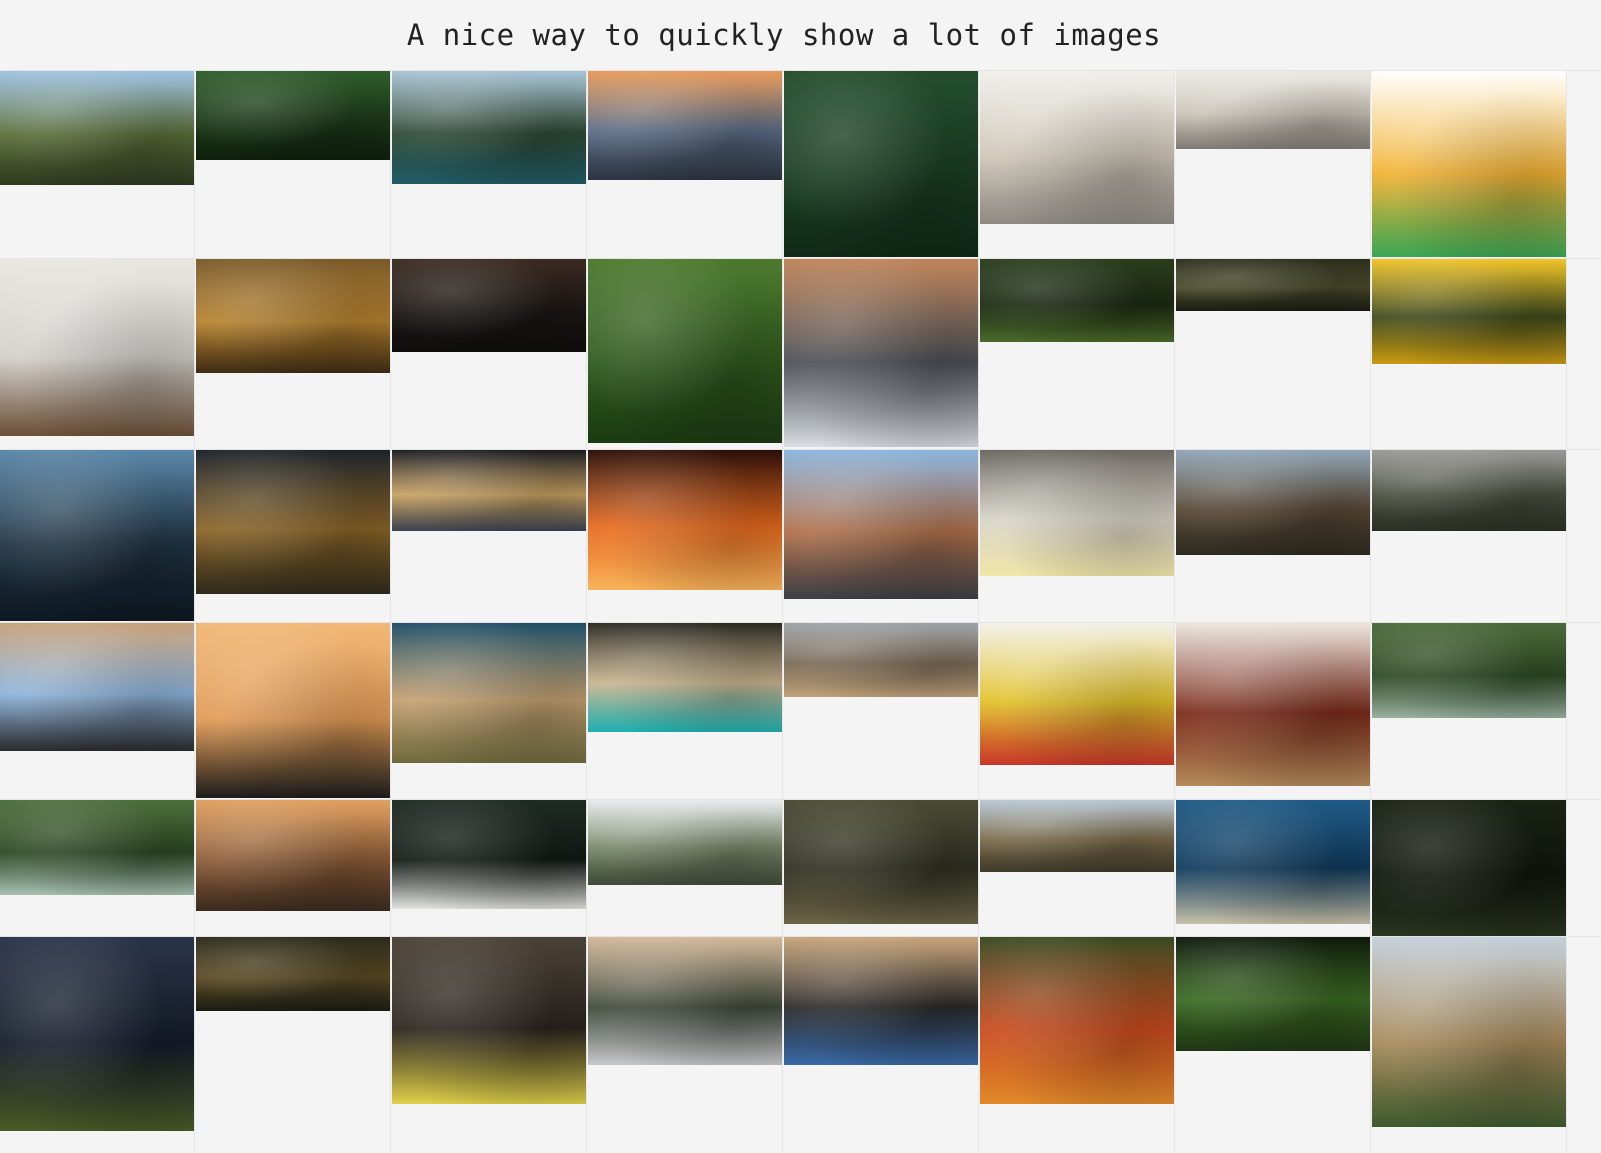 This screenshot has height=1153, width=1601. I want to click on photo-gummy-worms, so click(1469, 164).